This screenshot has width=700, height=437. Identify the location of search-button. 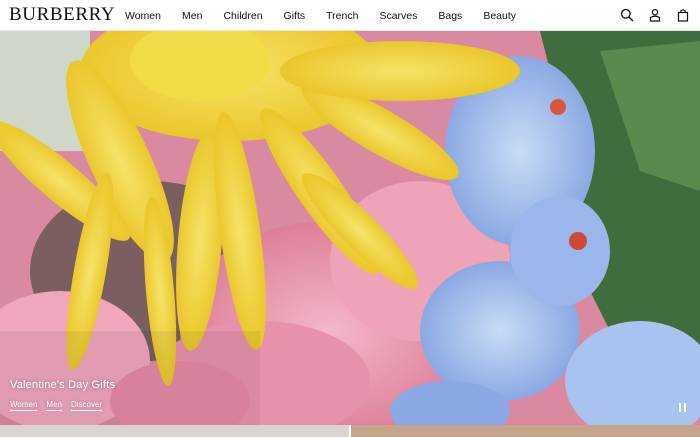
(627, 15).